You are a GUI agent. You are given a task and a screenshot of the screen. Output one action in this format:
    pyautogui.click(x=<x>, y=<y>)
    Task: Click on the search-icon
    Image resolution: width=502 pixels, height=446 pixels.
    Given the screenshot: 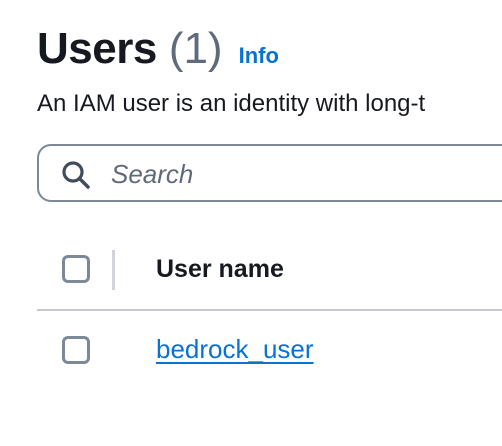 What is the action you would take?
    pyautogui.click(x=76, y=175)
    